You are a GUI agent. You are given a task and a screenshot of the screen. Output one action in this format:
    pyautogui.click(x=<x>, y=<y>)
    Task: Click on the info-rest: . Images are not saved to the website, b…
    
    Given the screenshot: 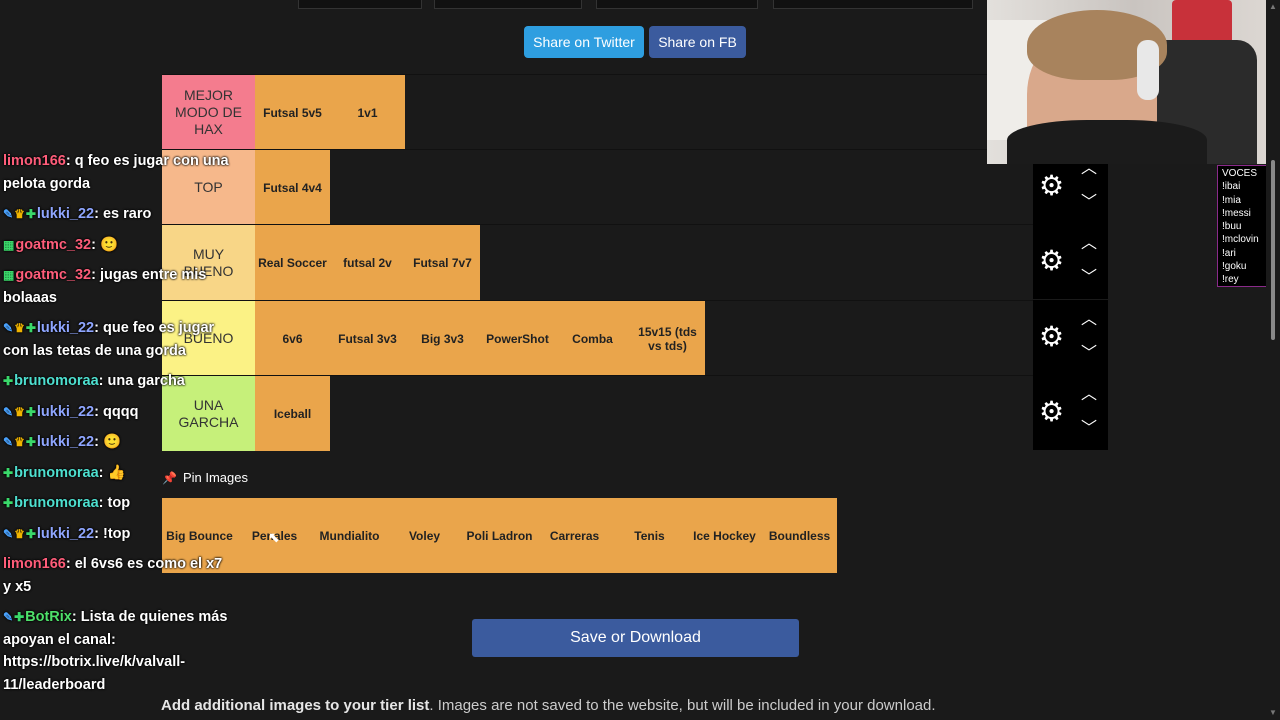 What is the action you would take?
    pyautogui.click(x=682, y=705)
    